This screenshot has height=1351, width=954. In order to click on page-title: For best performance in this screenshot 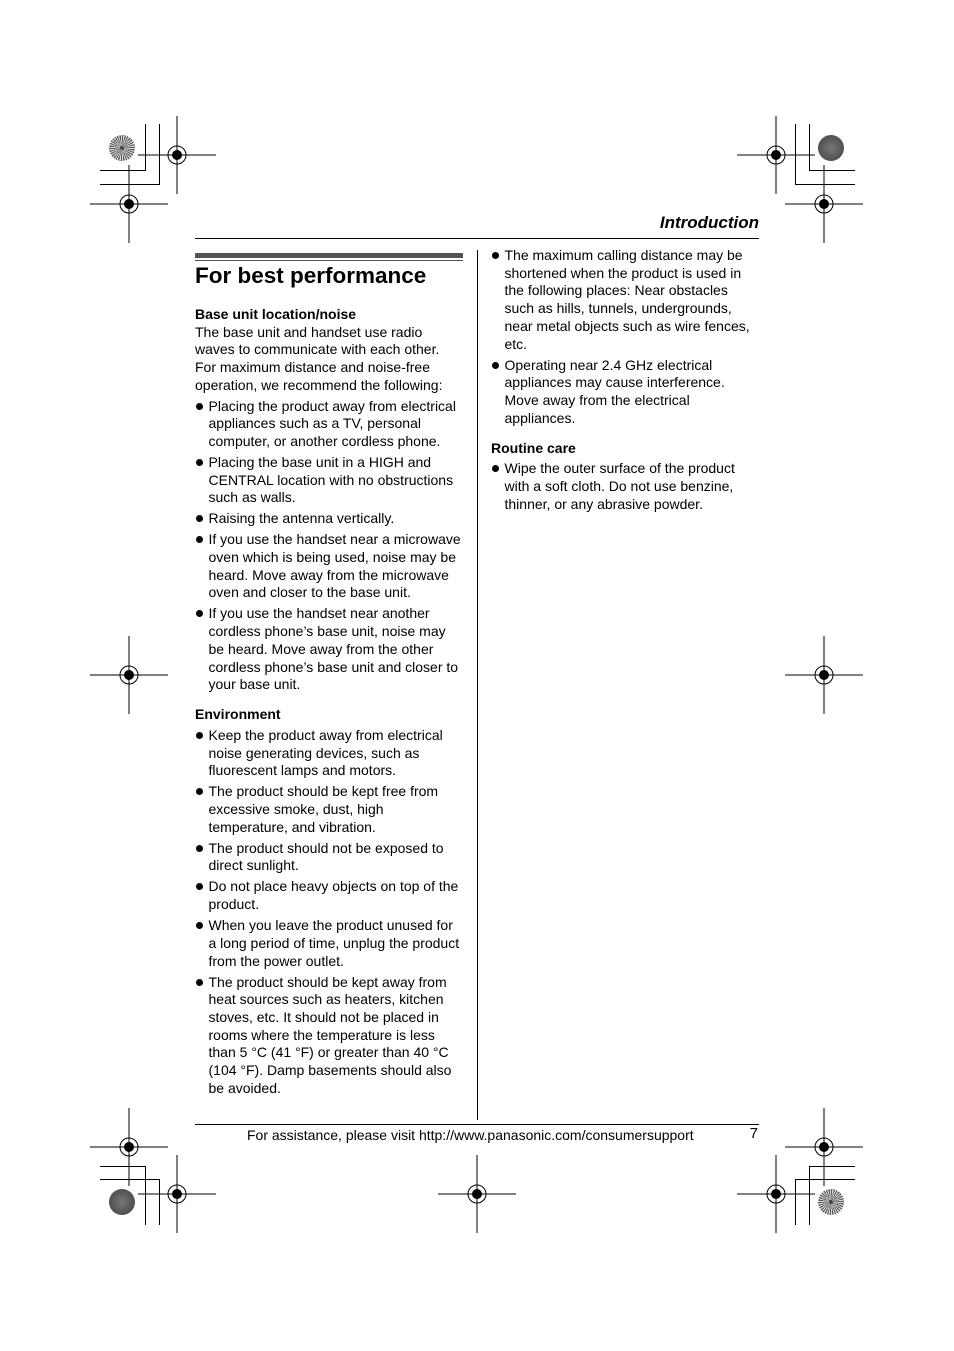, I will do `click(311, 275)`.